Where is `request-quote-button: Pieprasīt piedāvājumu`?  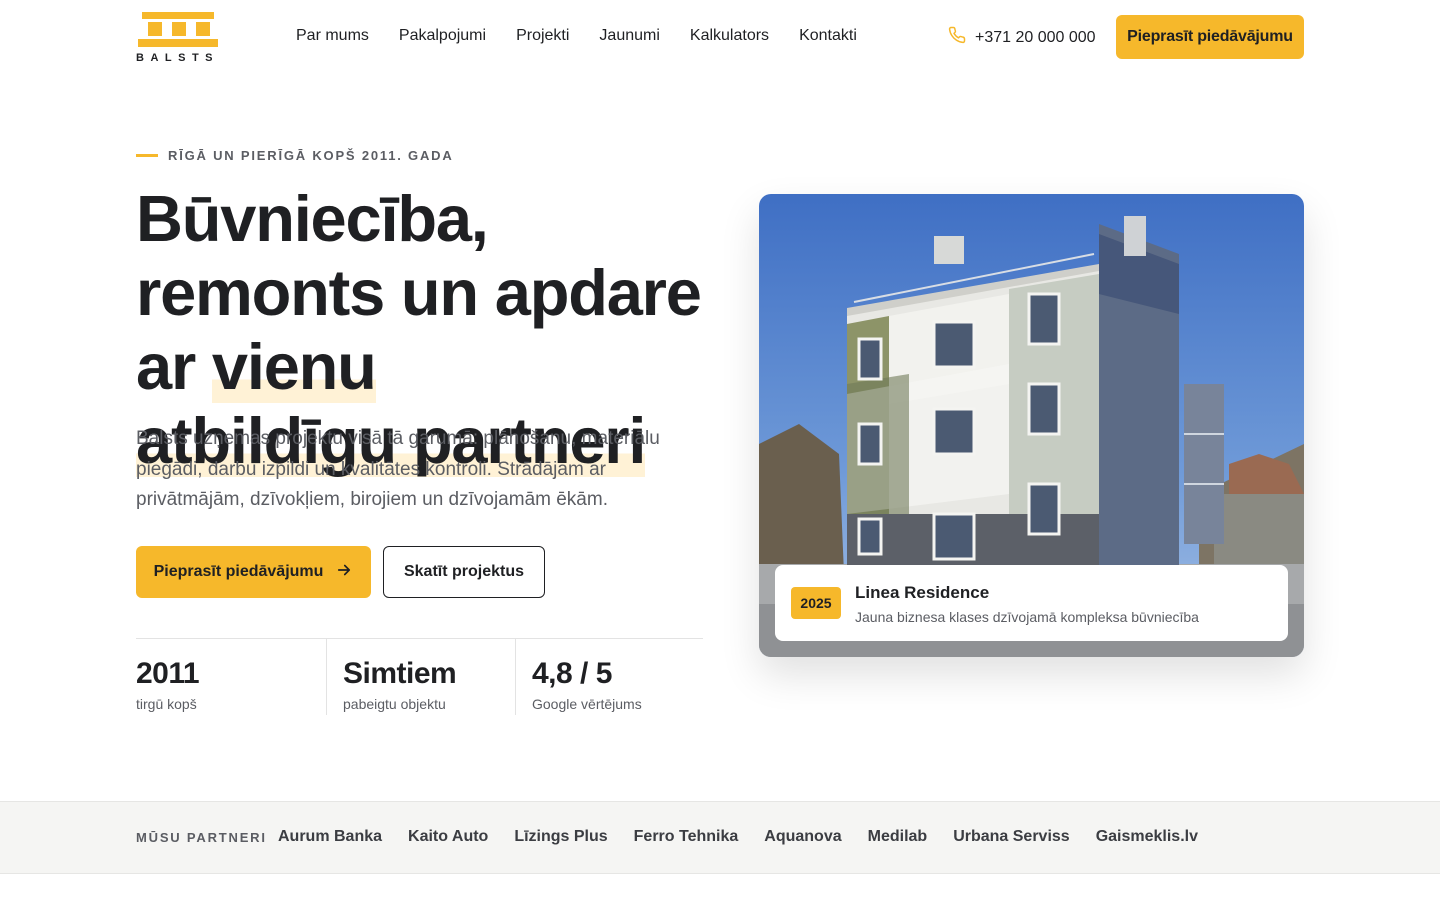 request-quote-button: Pieprasīt piedāvājumu is located at coordinates (253, 572).